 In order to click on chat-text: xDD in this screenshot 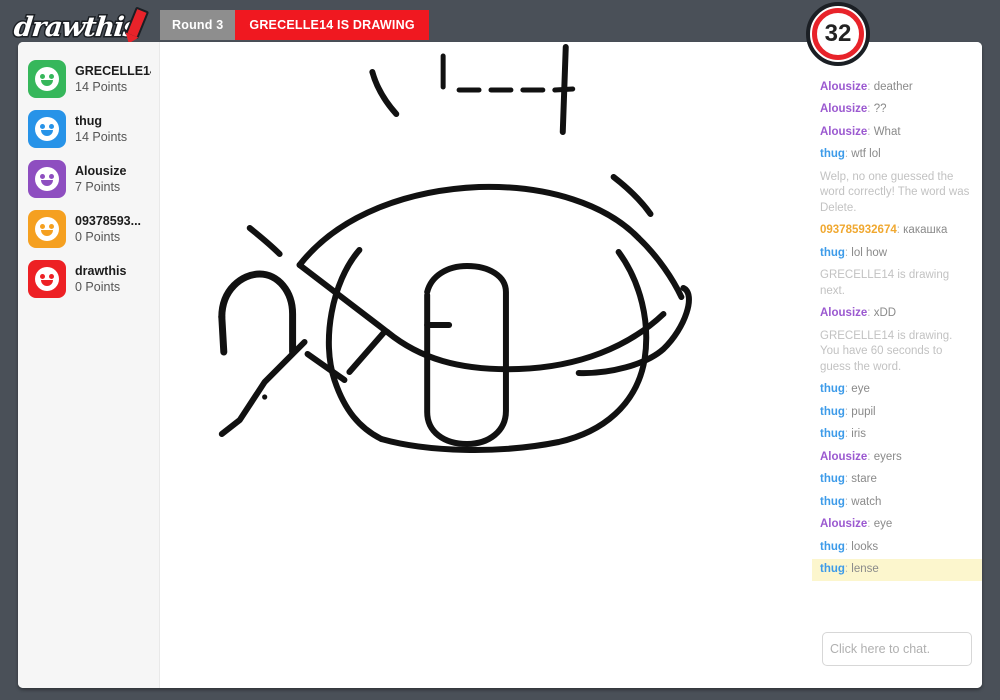, I will do `click(885, 313)`.